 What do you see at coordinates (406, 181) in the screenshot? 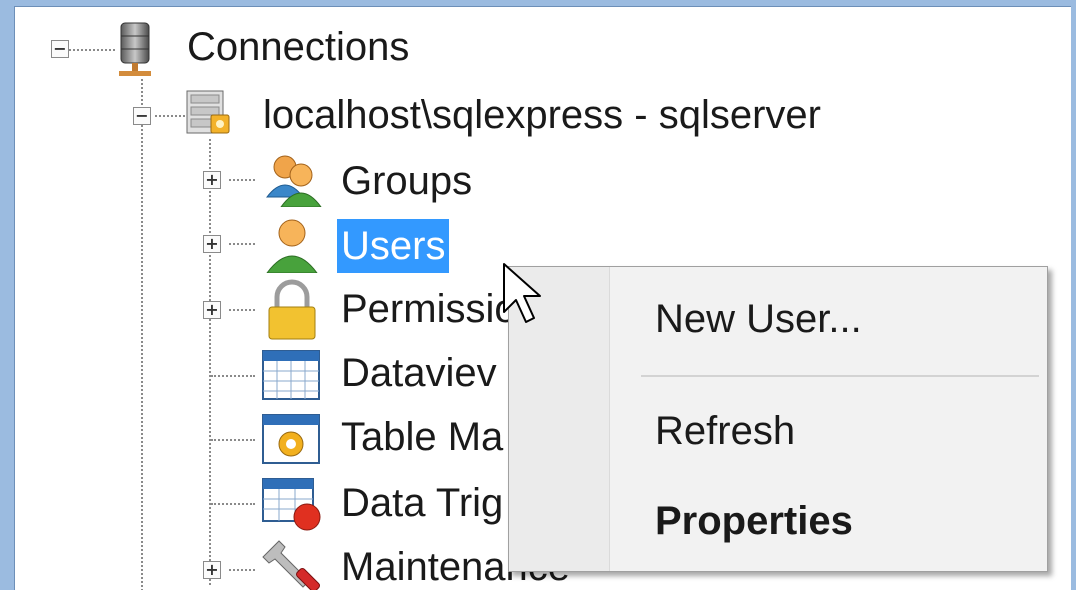
I see `tree-node-groups: Groups` at bounding box center [406, 181].